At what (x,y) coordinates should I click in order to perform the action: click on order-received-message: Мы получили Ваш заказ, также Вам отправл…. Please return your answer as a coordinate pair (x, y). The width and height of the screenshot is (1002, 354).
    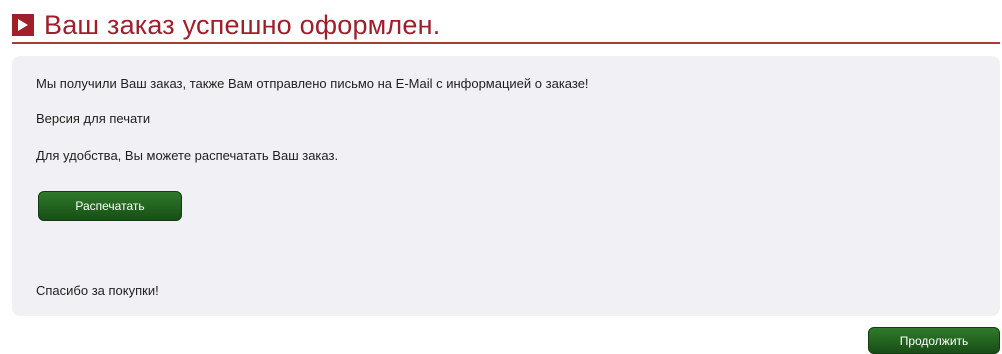
    Looking at the image, I should click on (312, 83).